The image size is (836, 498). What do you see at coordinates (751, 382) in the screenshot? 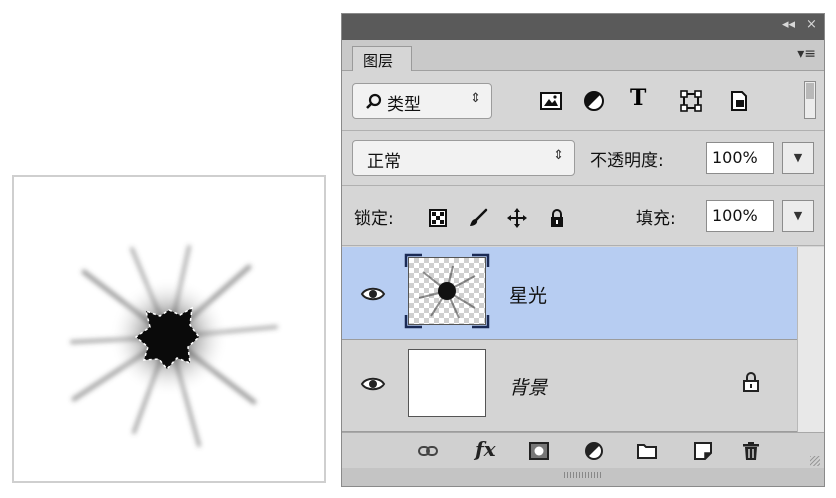
I see `layer-locked-icon` at bounding box center [751, 382].